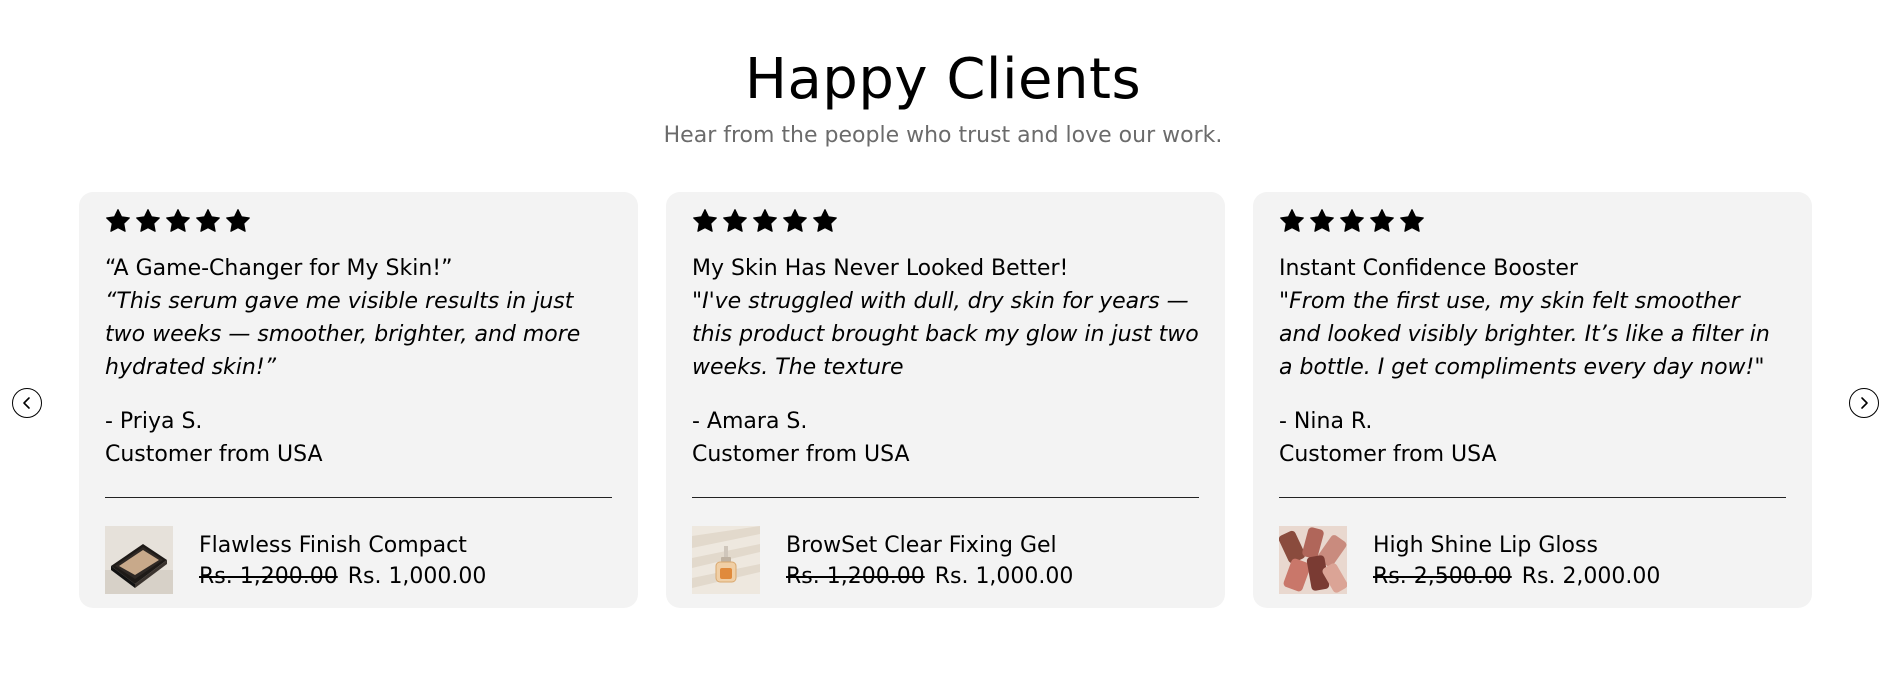  Describe the element at coordinates (1326, 421) in the screenshot. I see `testimonial-author: - Nina R.` at that location.